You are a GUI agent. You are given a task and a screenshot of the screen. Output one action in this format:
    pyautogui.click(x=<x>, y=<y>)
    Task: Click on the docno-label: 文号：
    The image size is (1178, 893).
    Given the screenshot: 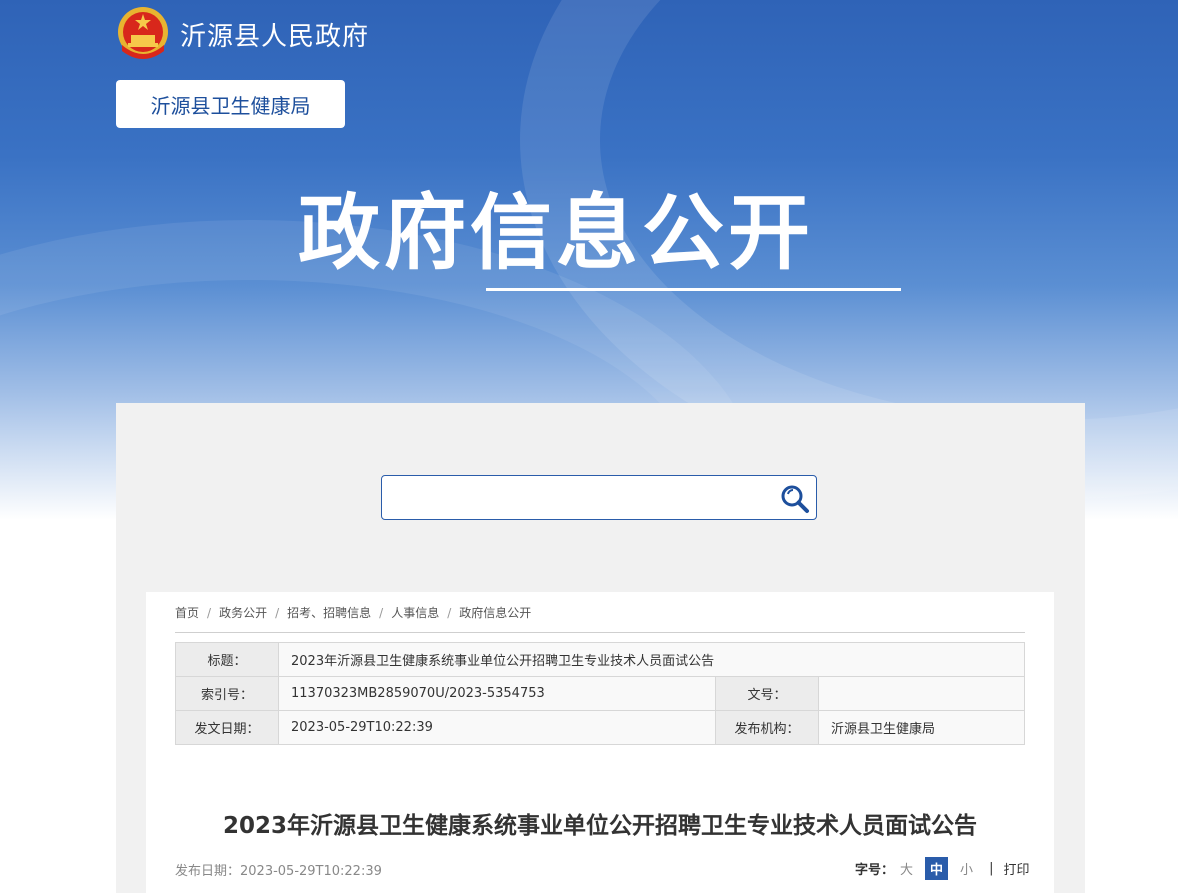 What is the action you would take?
    pyautogui.click(x=767, y=693)
    